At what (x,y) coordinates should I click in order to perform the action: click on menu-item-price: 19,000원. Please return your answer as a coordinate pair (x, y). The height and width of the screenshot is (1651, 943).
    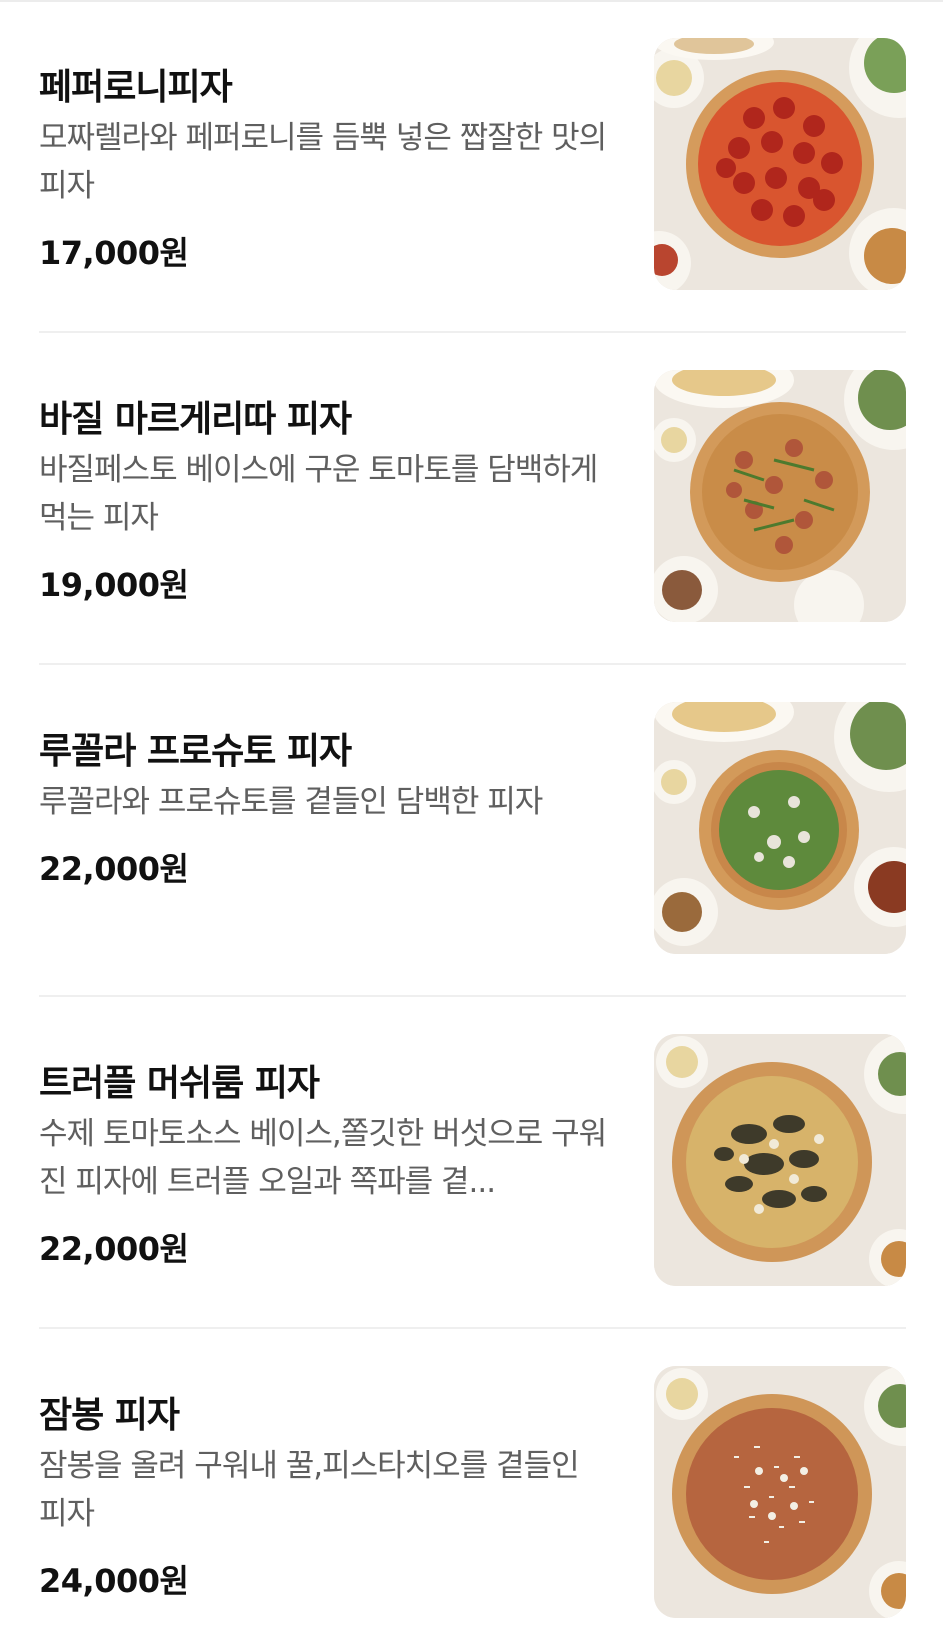
    Looking at the image, I should click on (114, 585).